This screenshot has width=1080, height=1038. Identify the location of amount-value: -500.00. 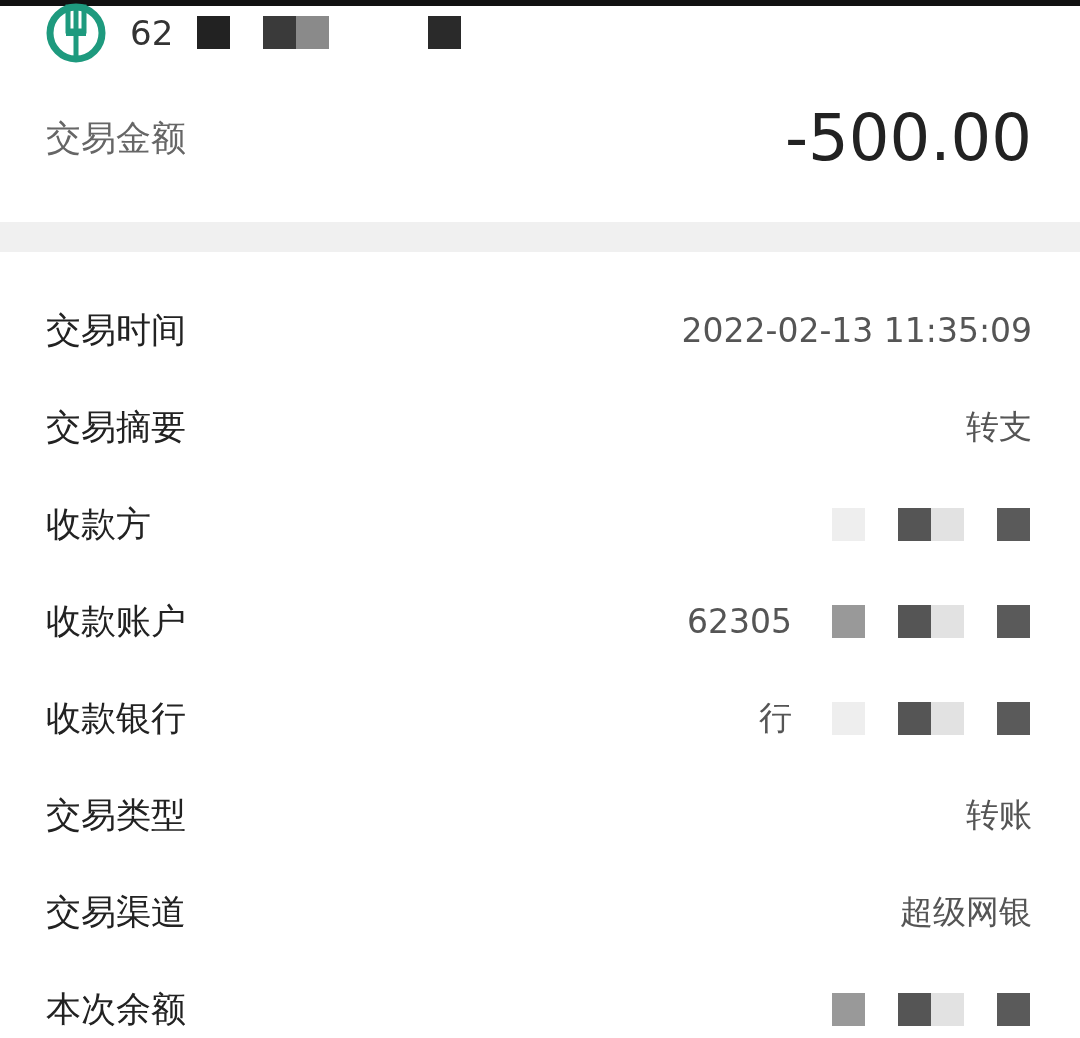
(908, 138).